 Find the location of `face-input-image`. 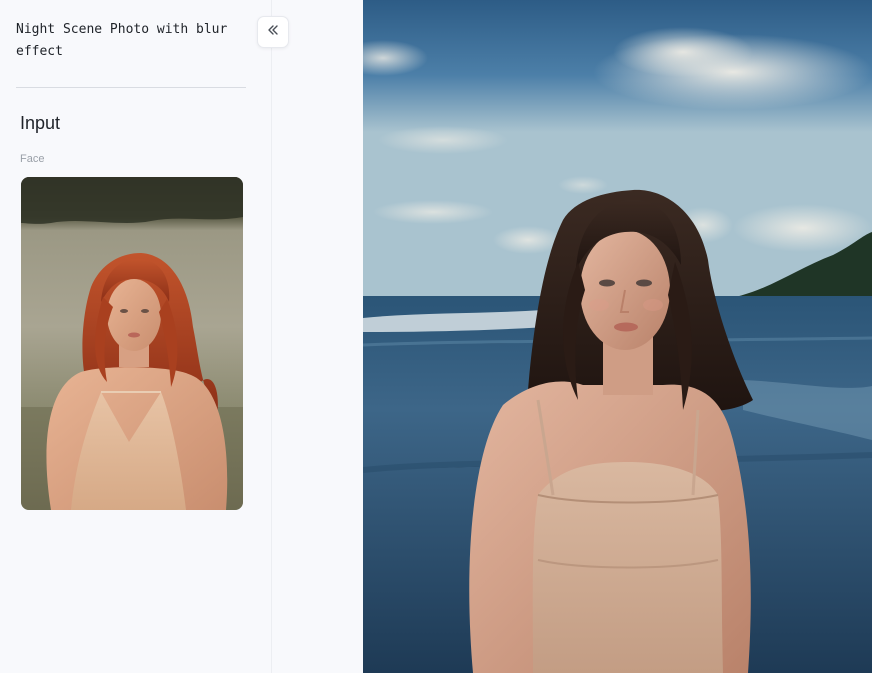

face-input-image is located at coordinates (132, 343).